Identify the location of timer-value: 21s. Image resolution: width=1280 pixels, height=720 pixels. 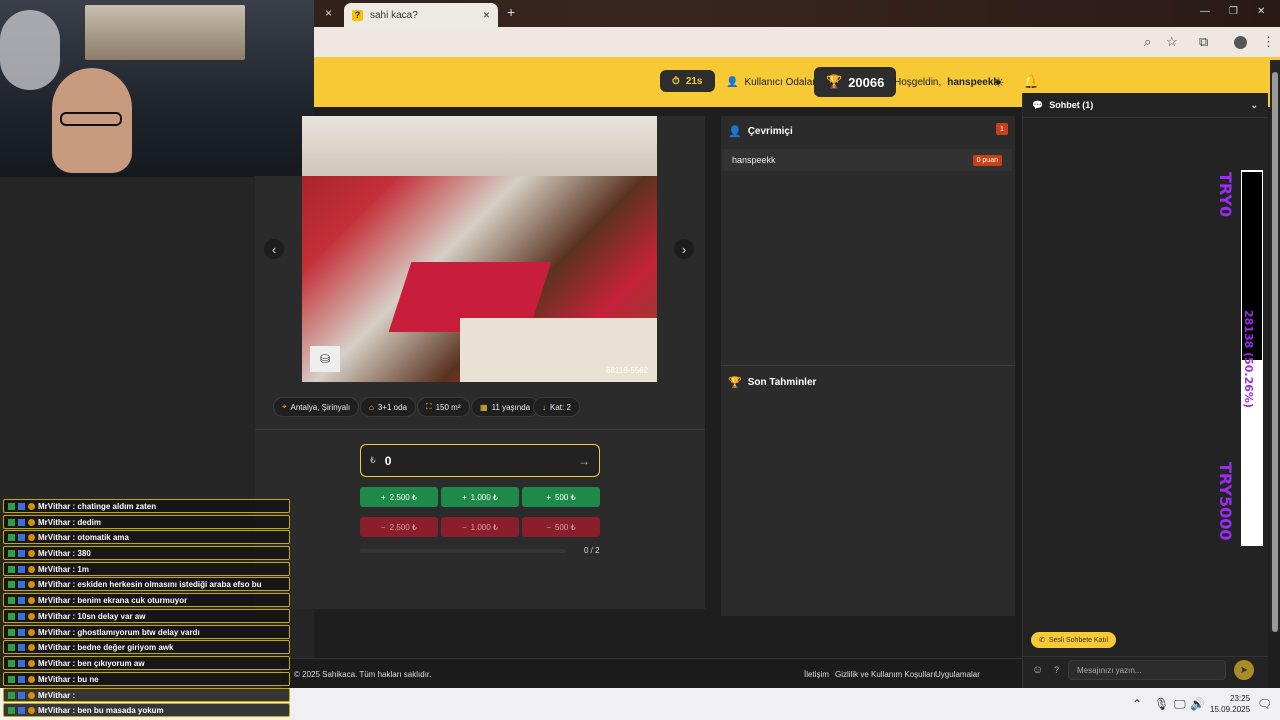
(694, 81).